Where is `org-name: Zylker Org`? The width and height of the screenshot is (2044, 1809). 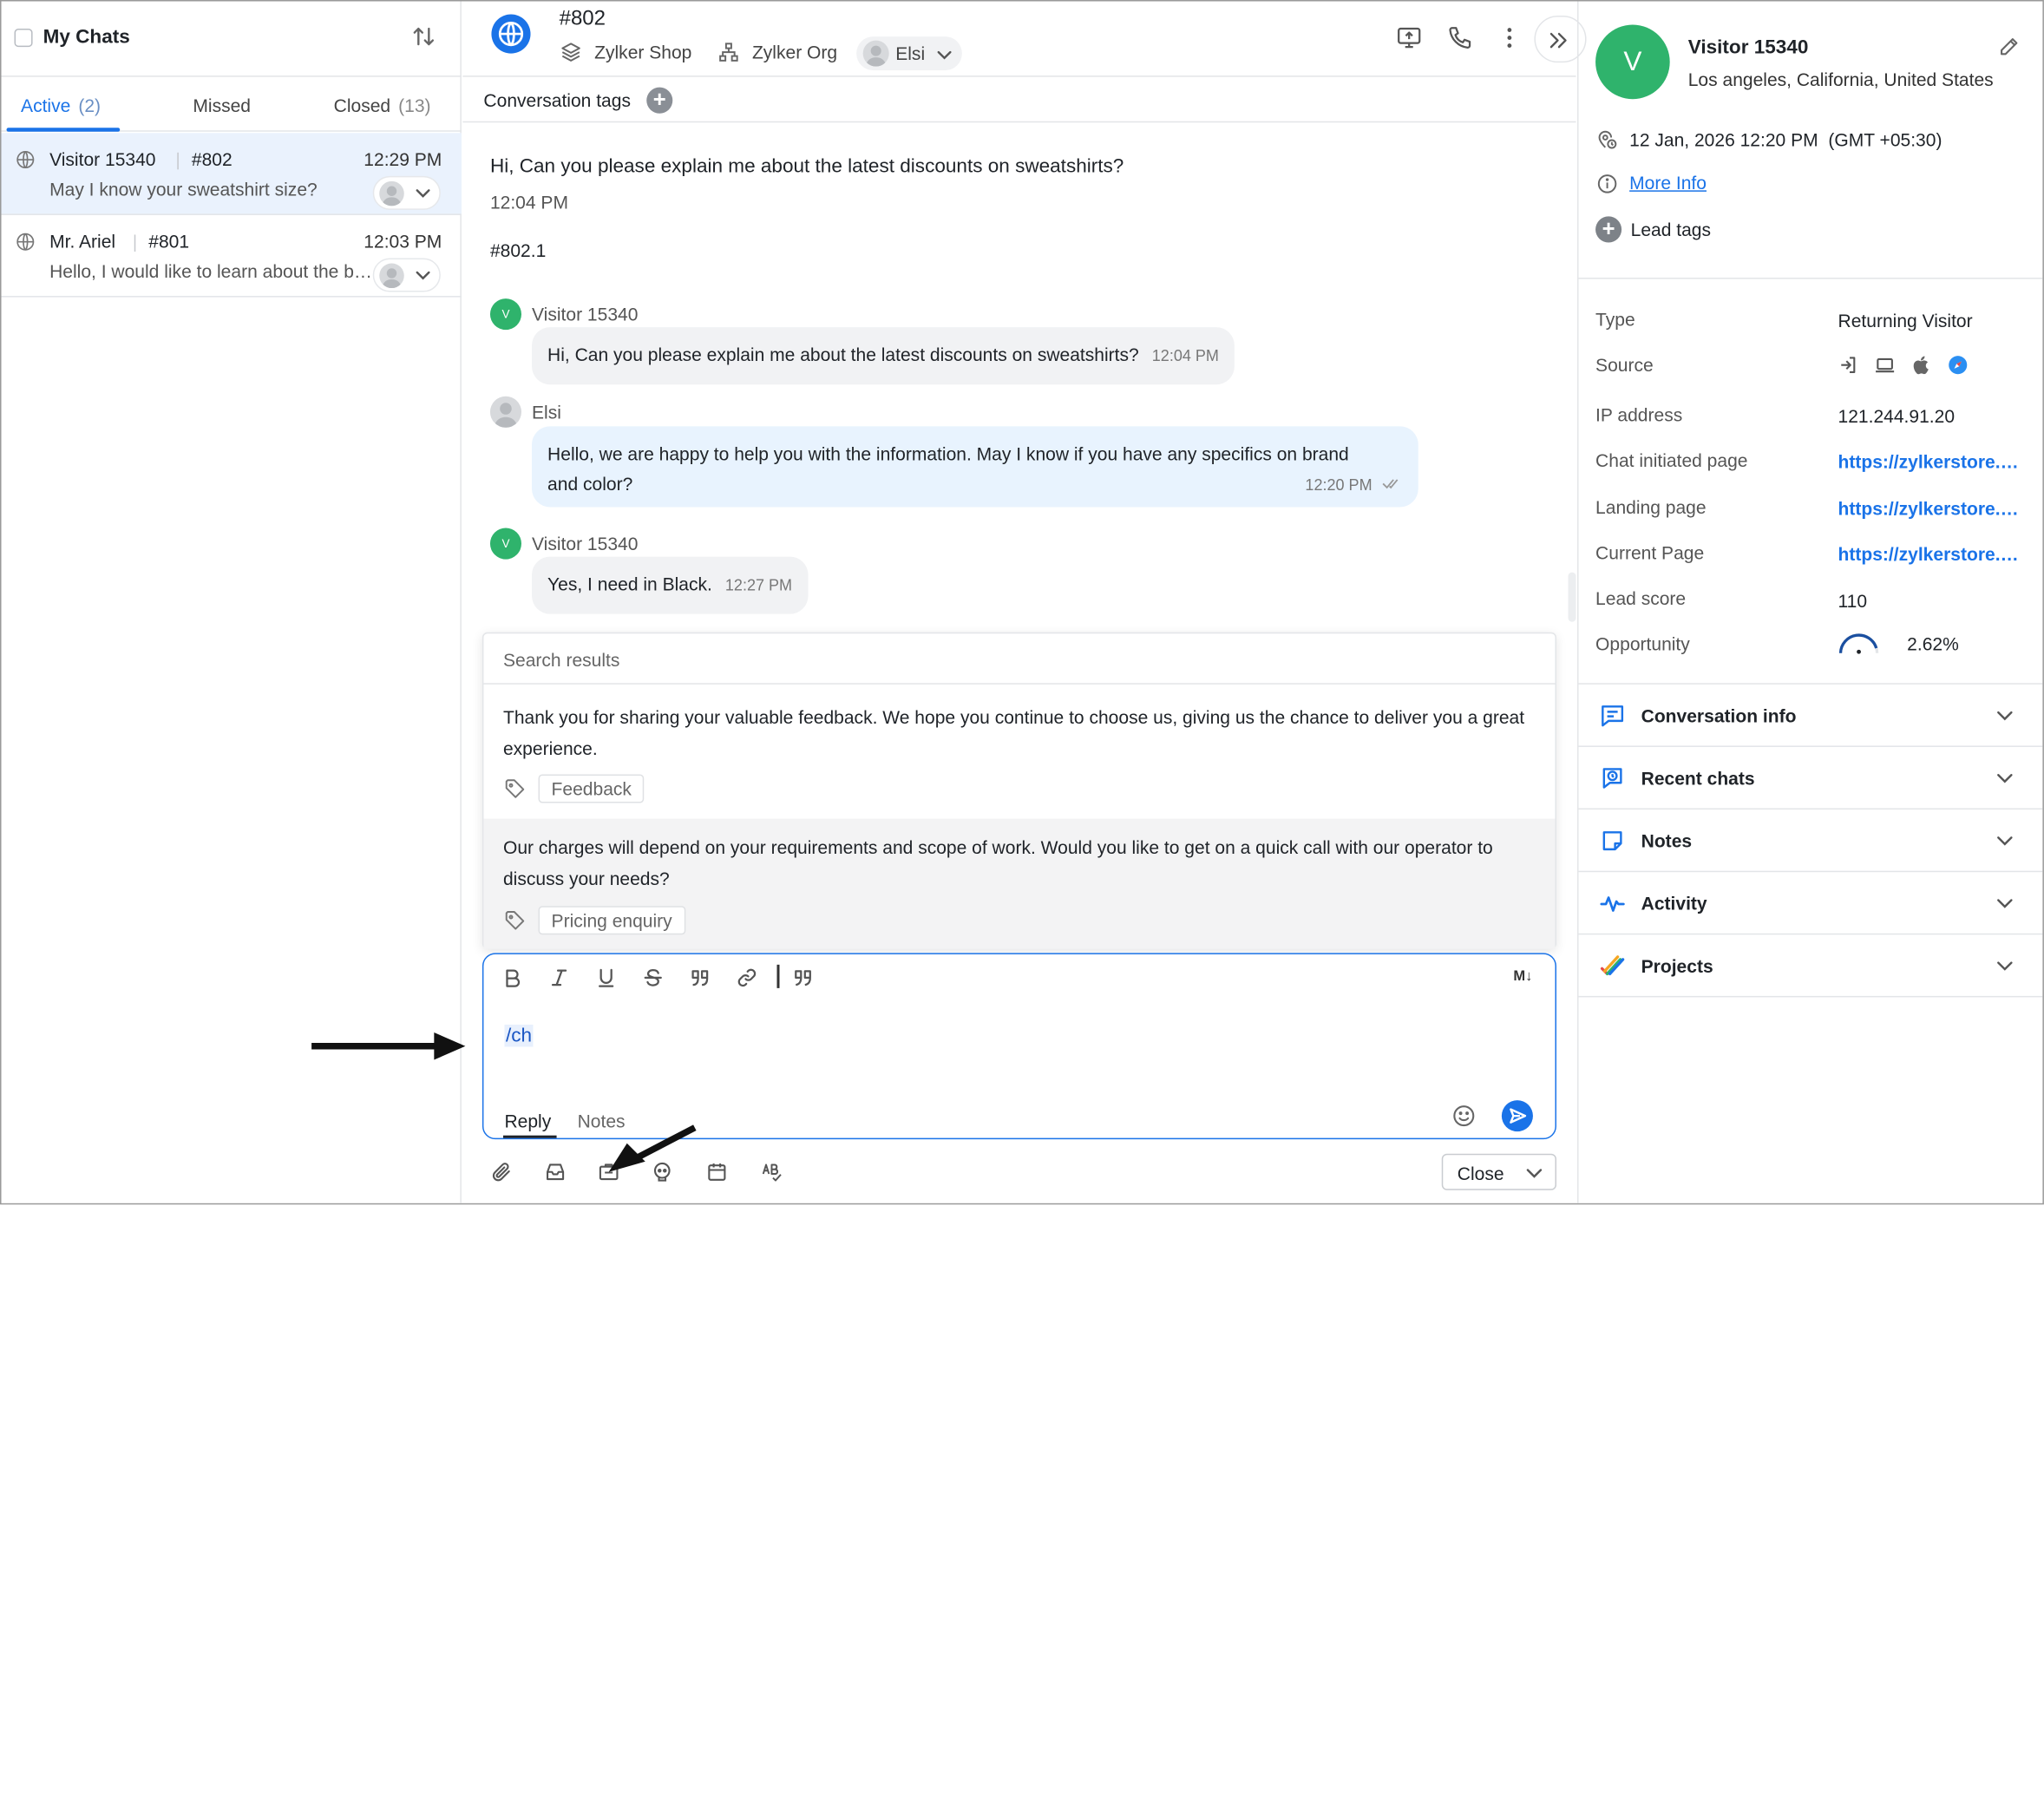
org-name: Zylker Org is located at coordinates (795, 52).